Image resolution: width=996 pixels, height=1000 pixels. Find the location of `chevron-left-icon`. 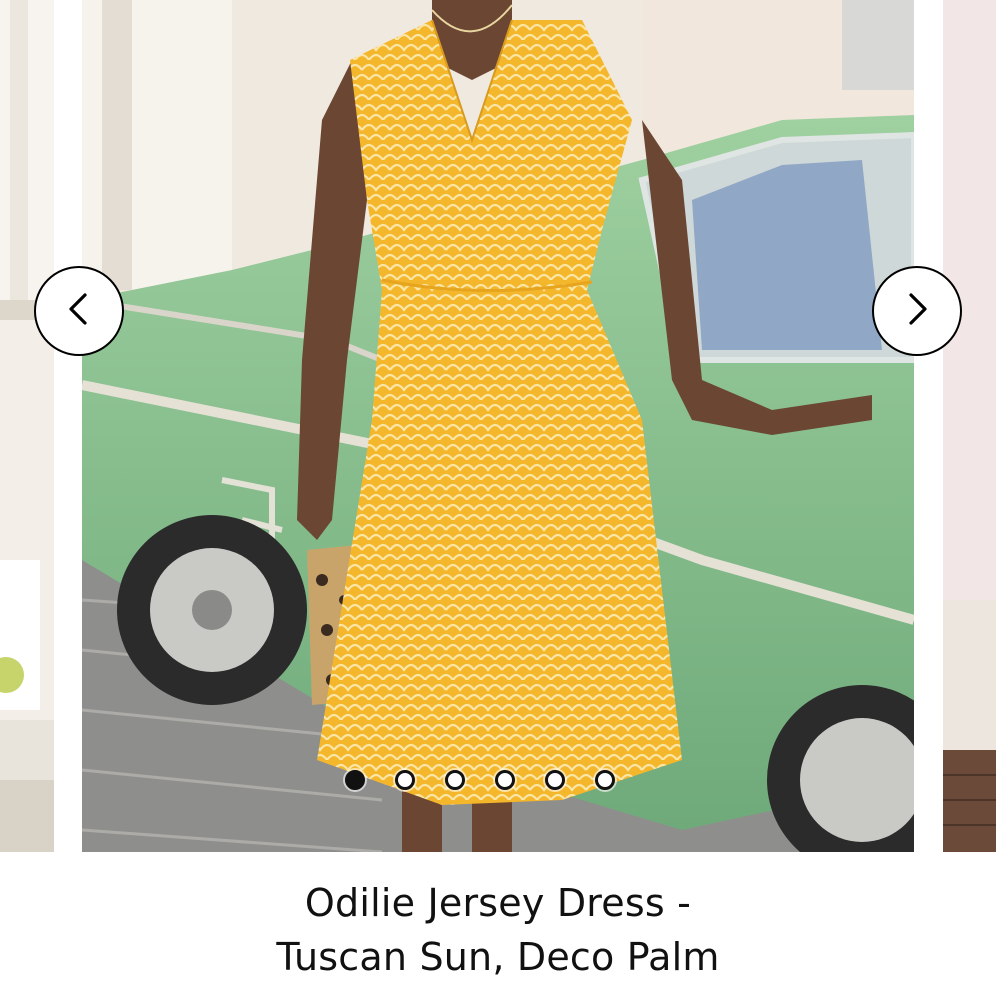

chevron-left-icon is located at coordinates (79, 311).